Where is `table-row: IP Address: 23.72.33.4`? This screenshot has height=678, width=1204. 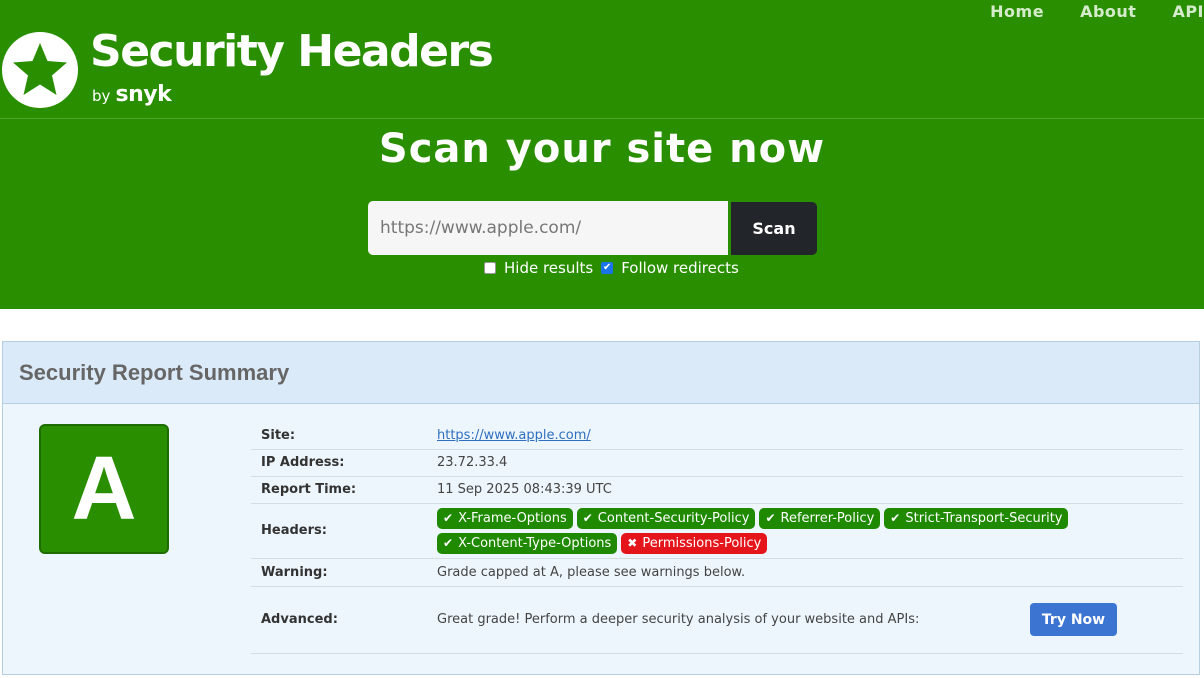
table-row: IP Address: 23.72.33.4 is located at coordinates (717, 463).